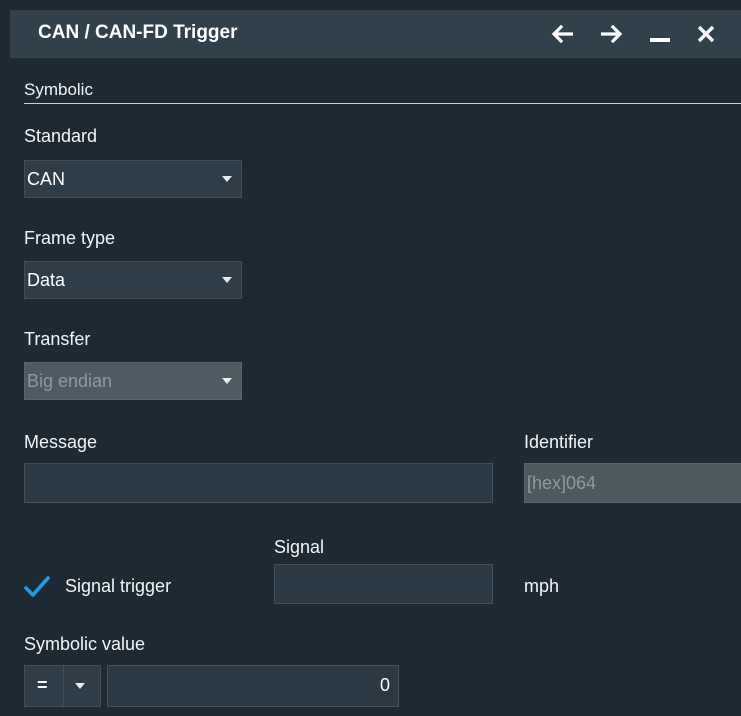  I want to click on signal-trigger-checkbox, so click(37, 587).